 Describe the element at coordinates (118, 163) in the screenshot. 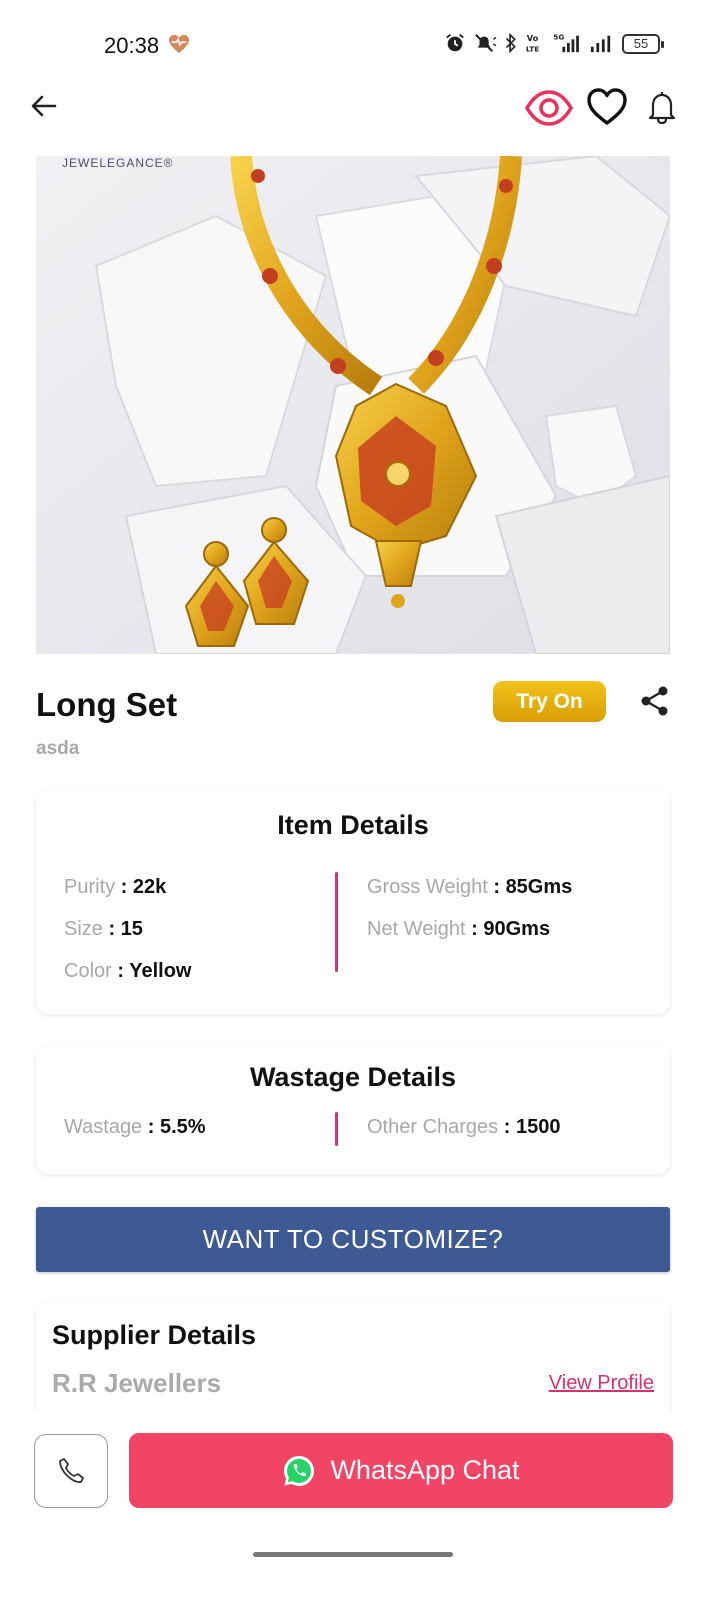

I see `brand-watermark: JEWELEGANCE®` at that location.